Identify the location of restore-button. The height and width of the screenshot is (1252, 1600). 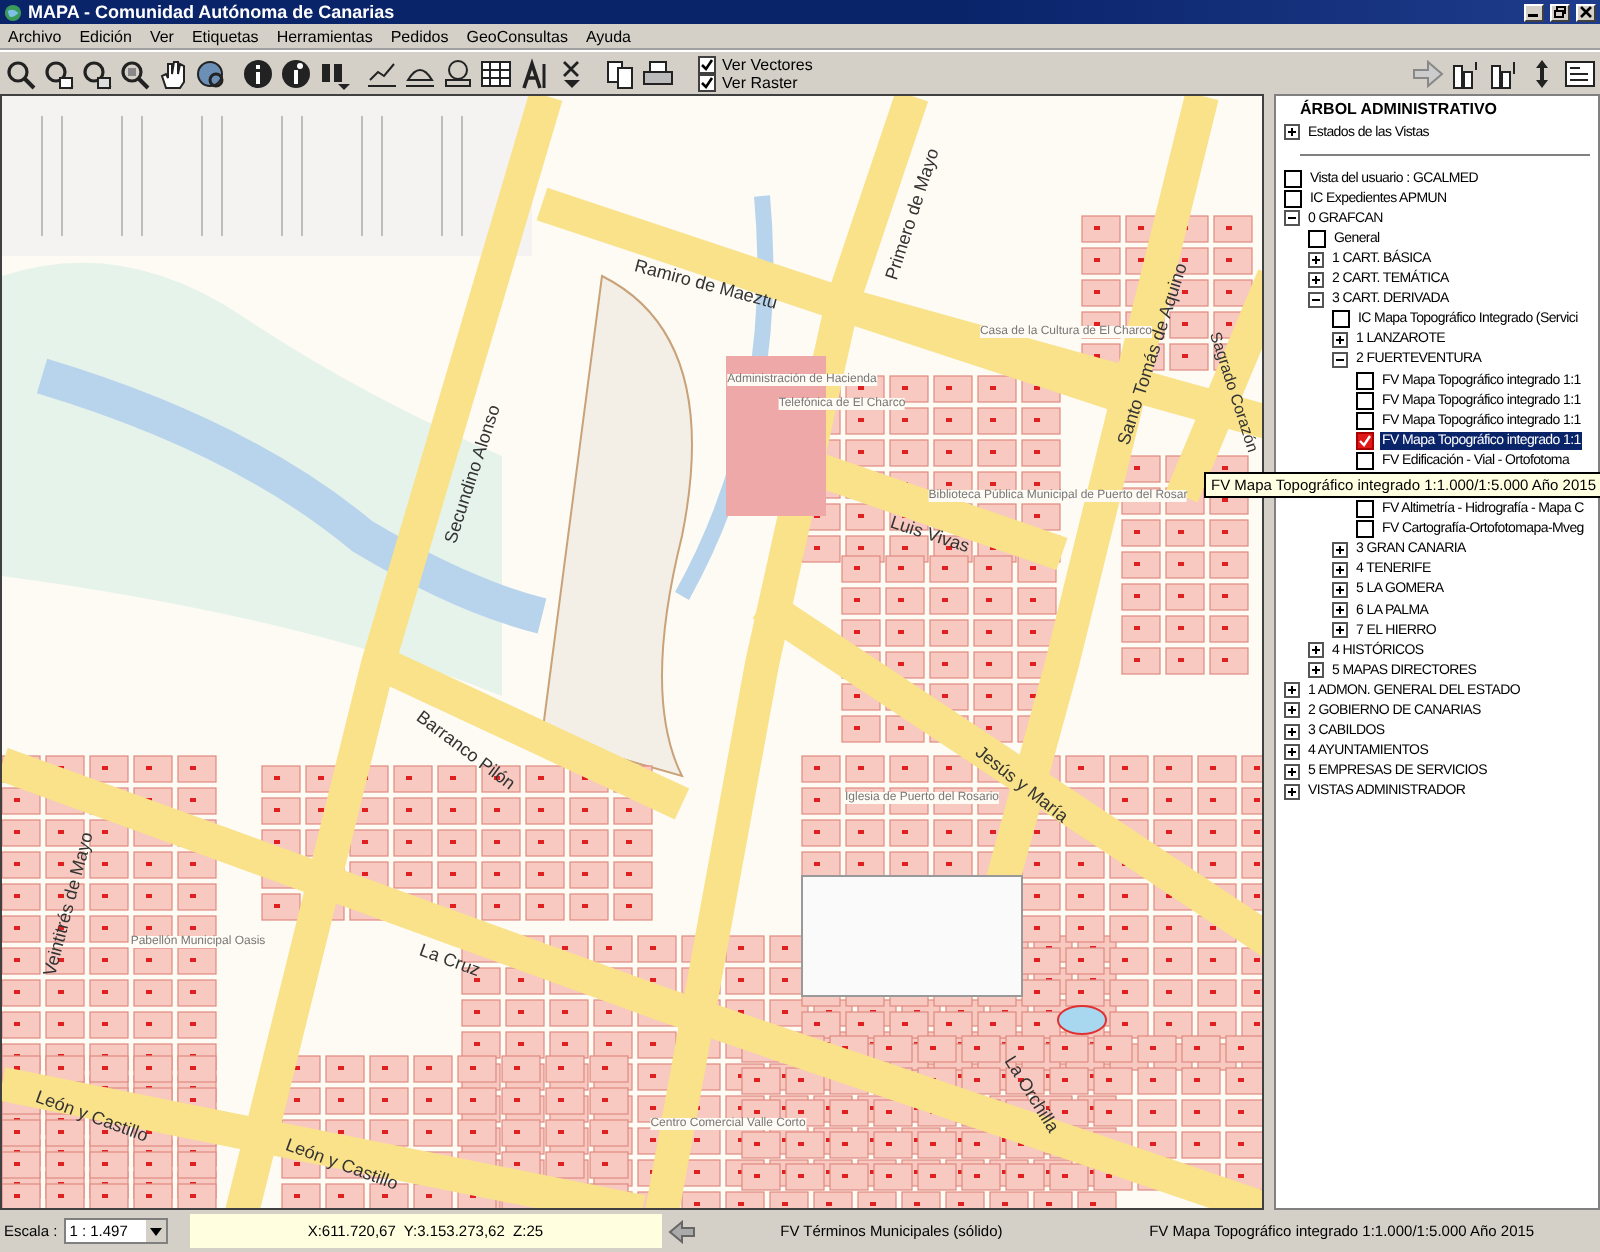
(1560, 12).